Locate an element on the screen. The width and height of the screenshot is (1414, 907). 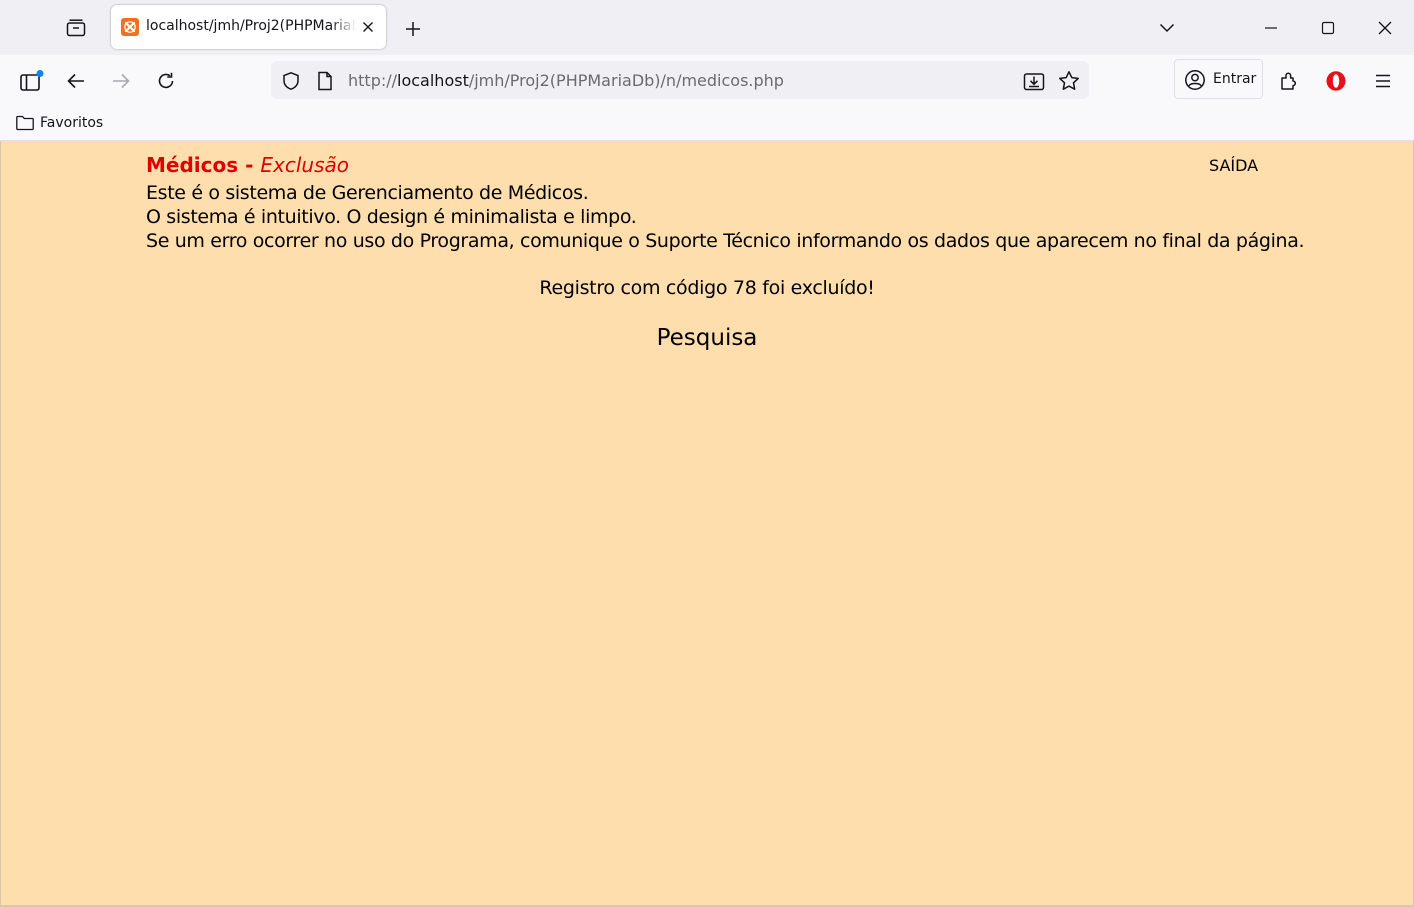
bookmark-label: Favoritos is located at coordinates (72, 123).